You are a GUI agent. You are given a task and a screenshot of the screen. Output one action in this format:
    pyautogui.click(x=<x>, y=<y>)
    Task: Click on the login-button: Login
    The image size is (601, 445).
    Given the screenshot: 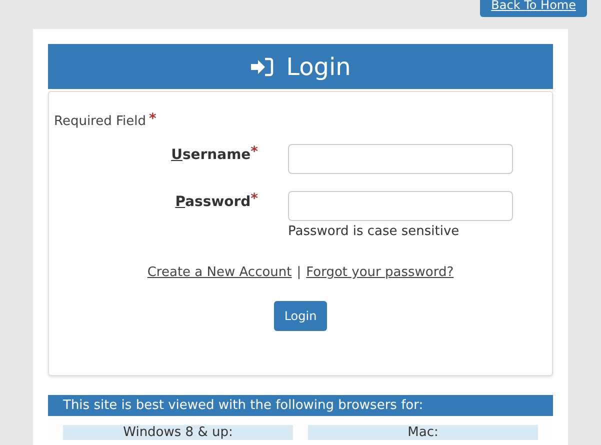 What is the action you would take?
    pyautogui.click(x=300, y=315)
    